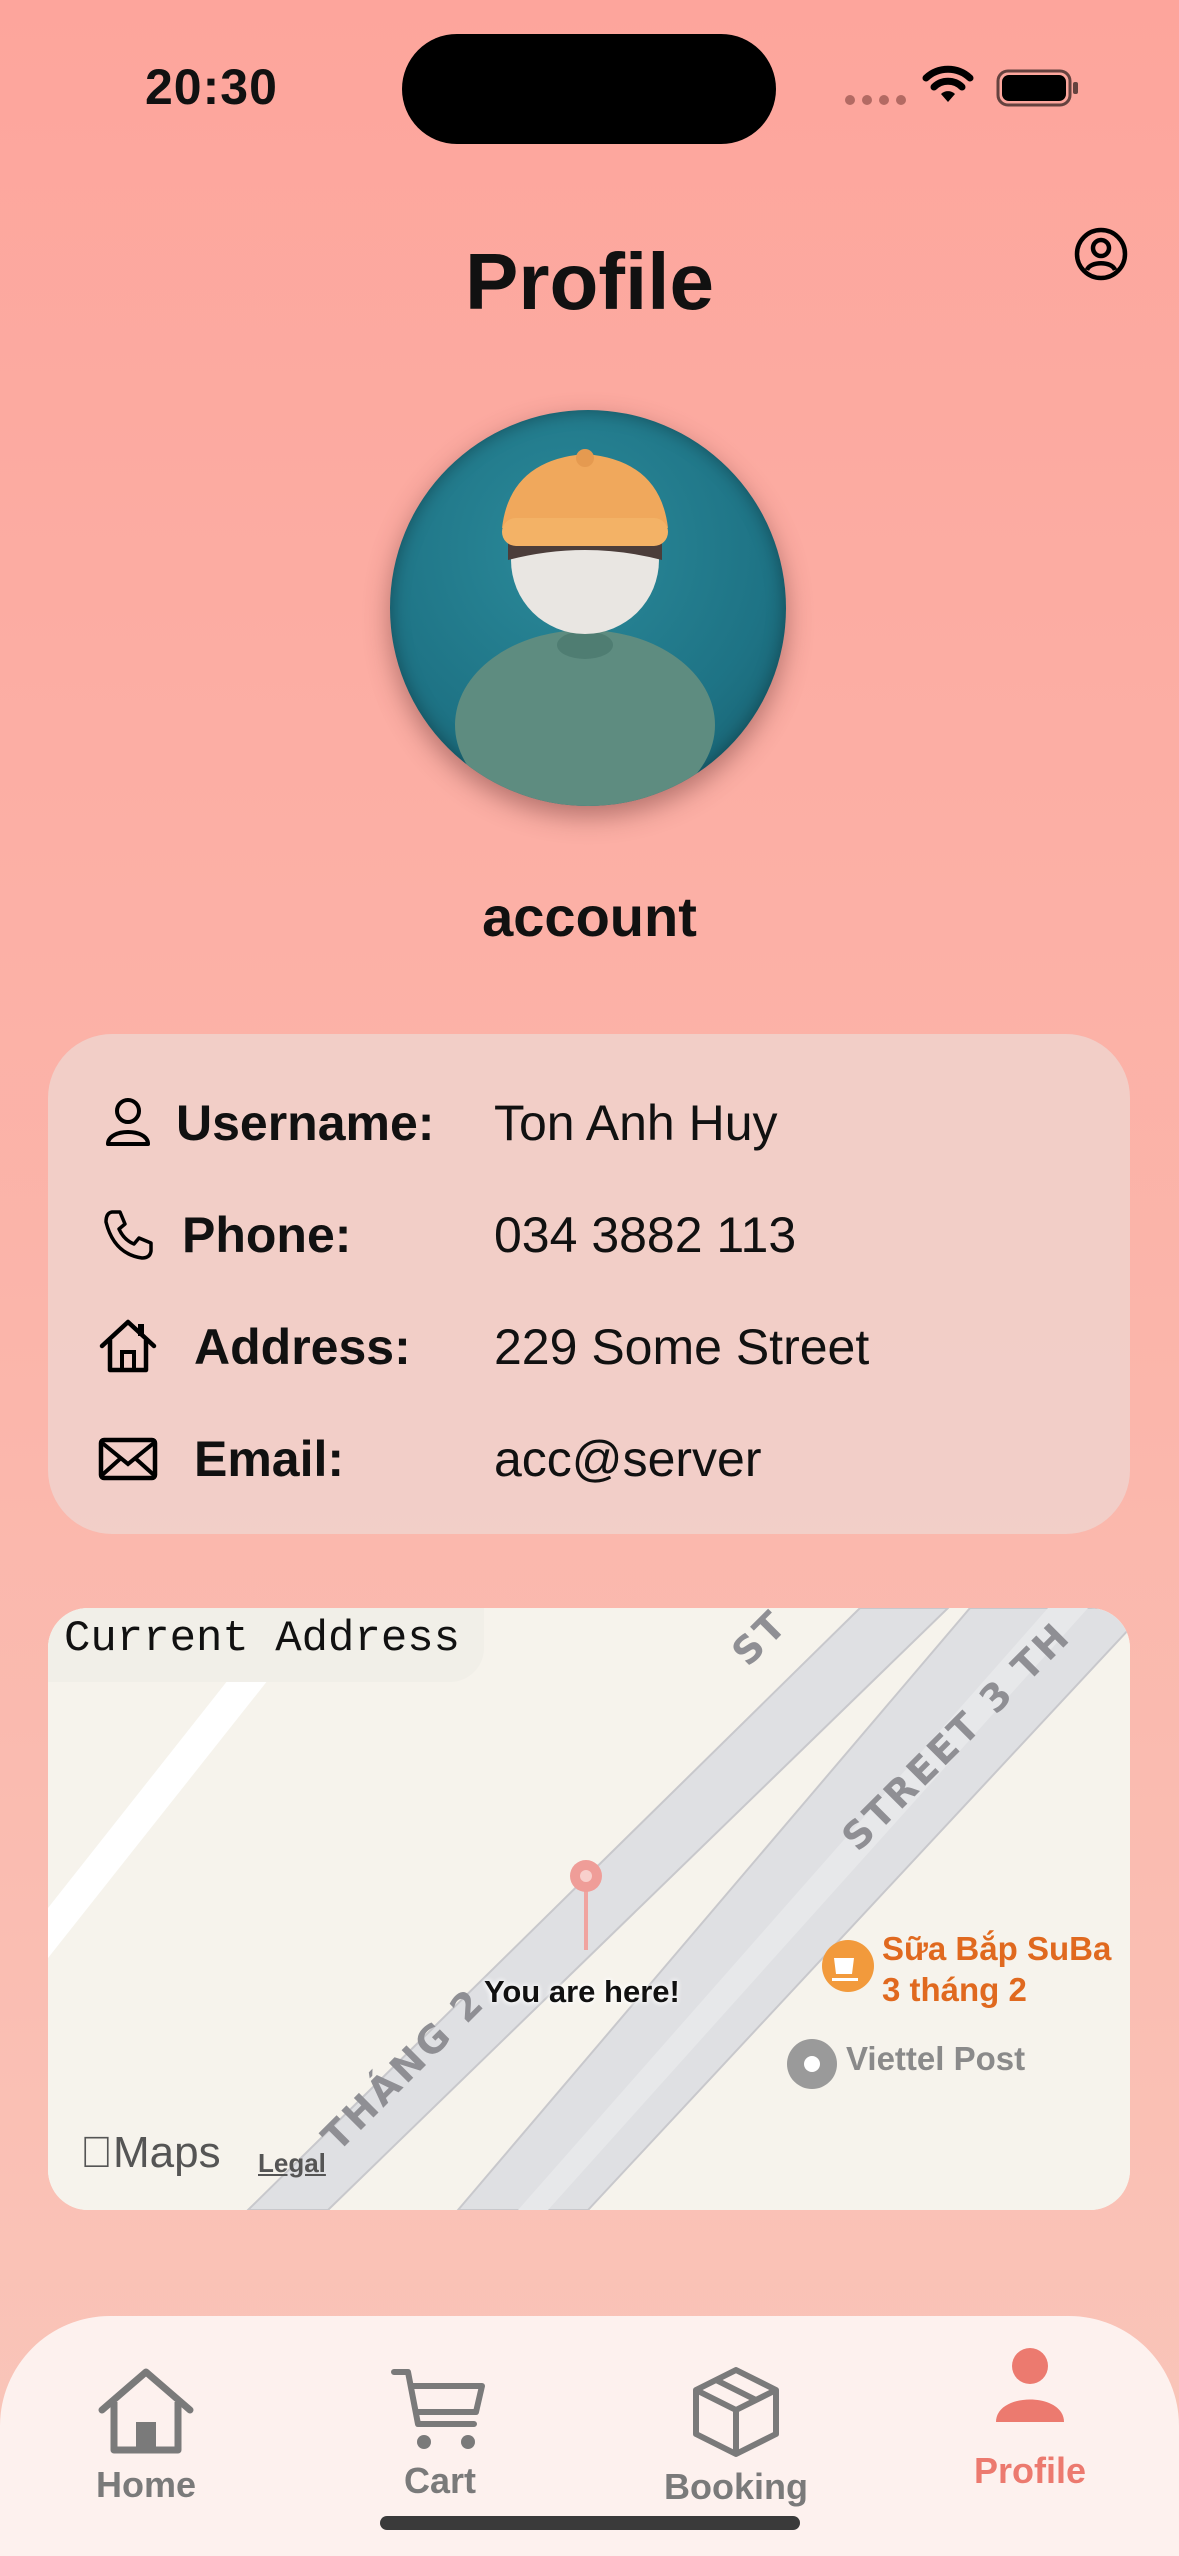 This screenshot has width=1179, height=2556. What do you see at coordinates (146, 2484) in the screenshot?
I see `tab-home-label: Home` at bounding box center [146, 2484].